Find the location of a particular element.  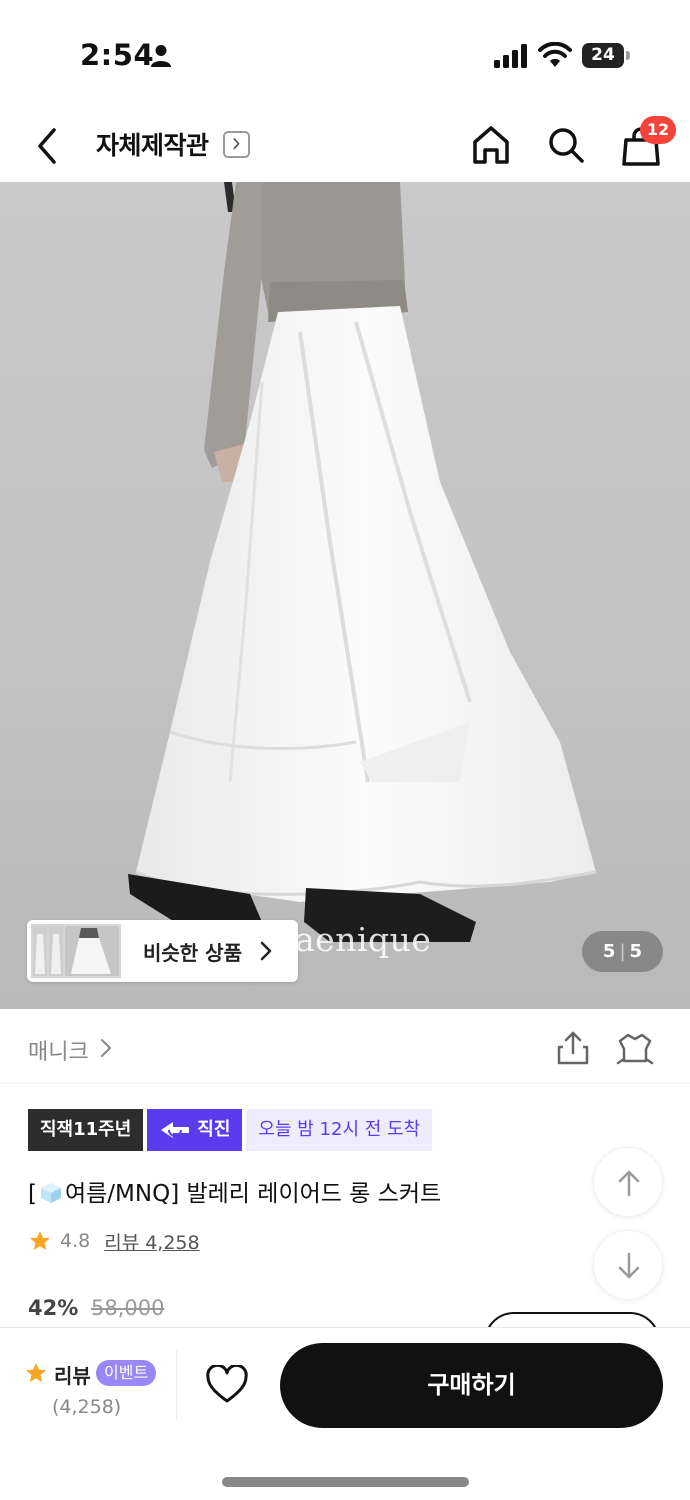

similar-products-thumbnail is located at coordinates (76, 951).